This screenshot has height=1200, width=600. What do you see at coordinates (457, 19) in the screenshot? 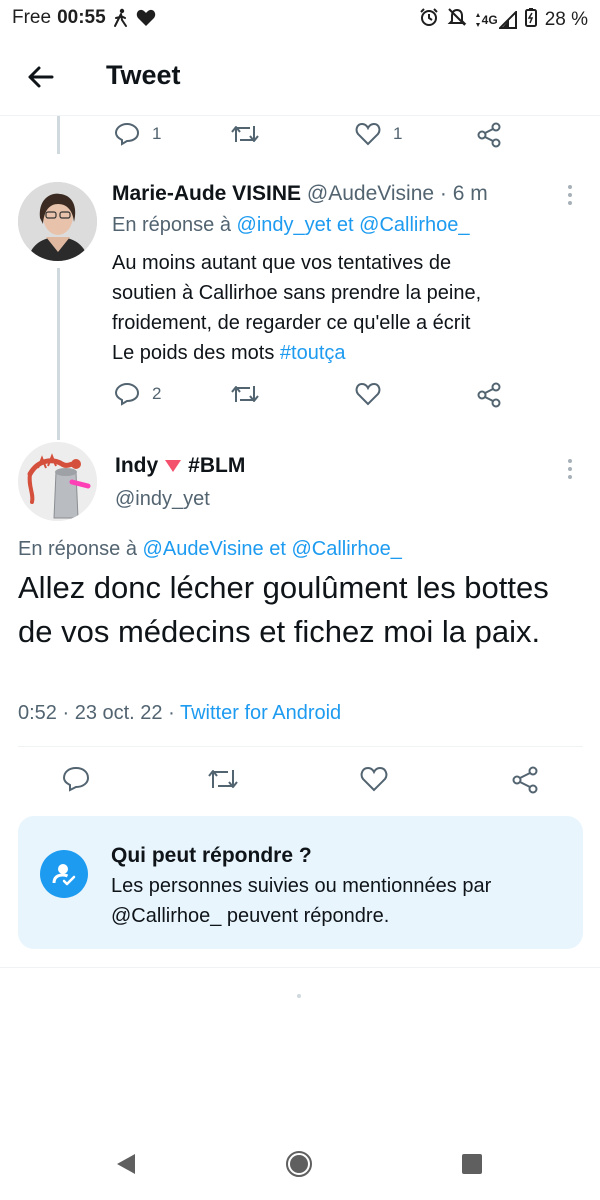
I see `notifications-off-icon` at bounding box center [457, 19].